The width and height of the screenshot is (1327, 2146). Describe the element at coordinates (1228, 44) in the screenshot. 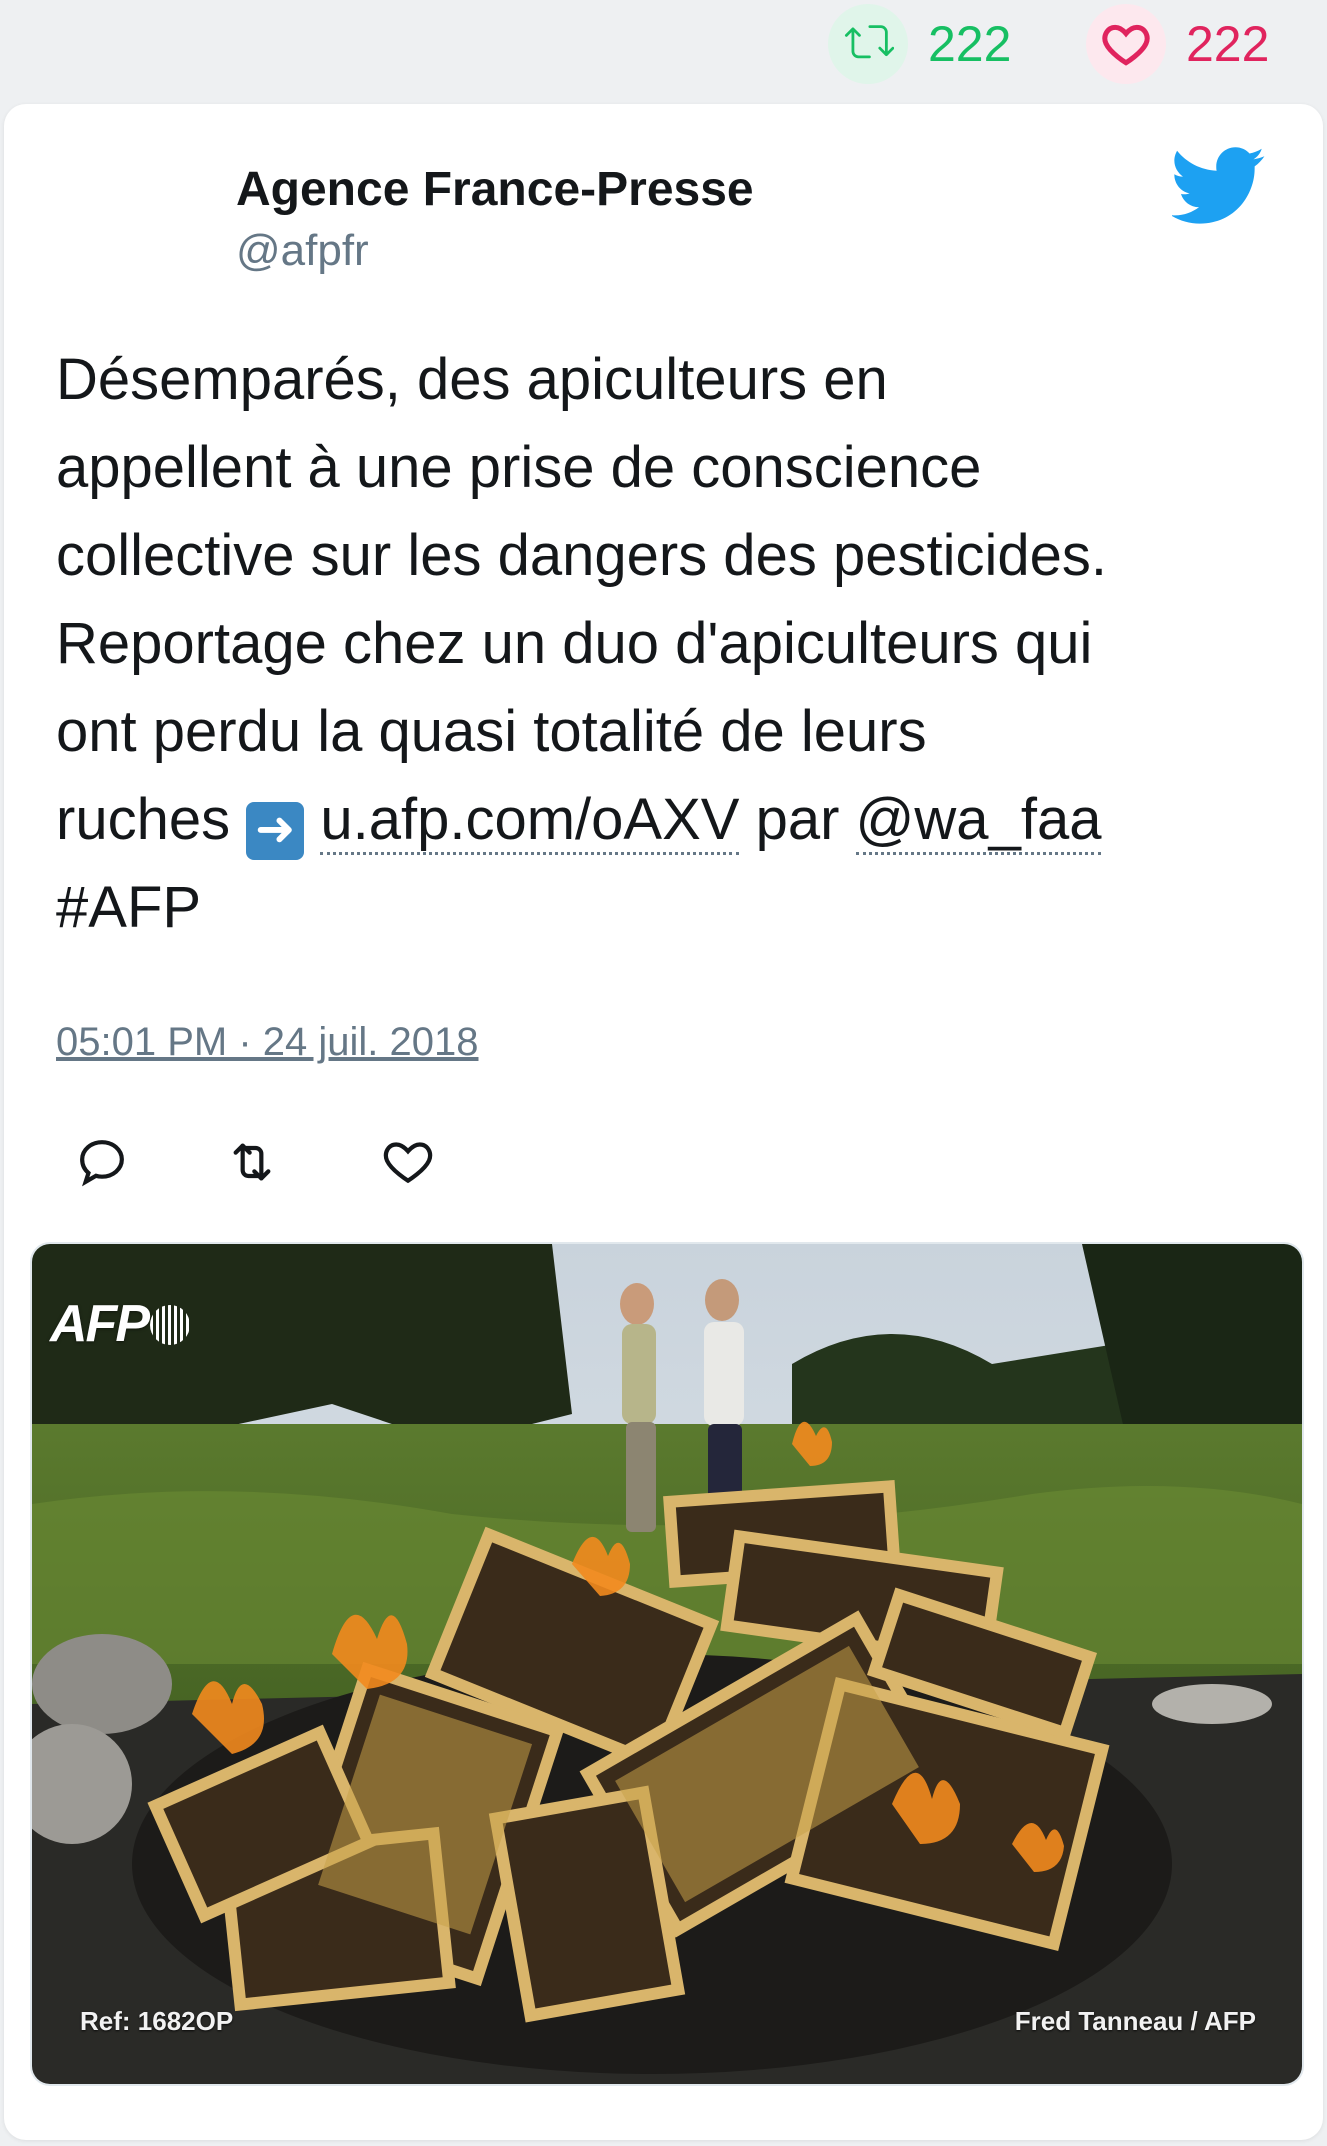

I see `like-count: 222` at that location.